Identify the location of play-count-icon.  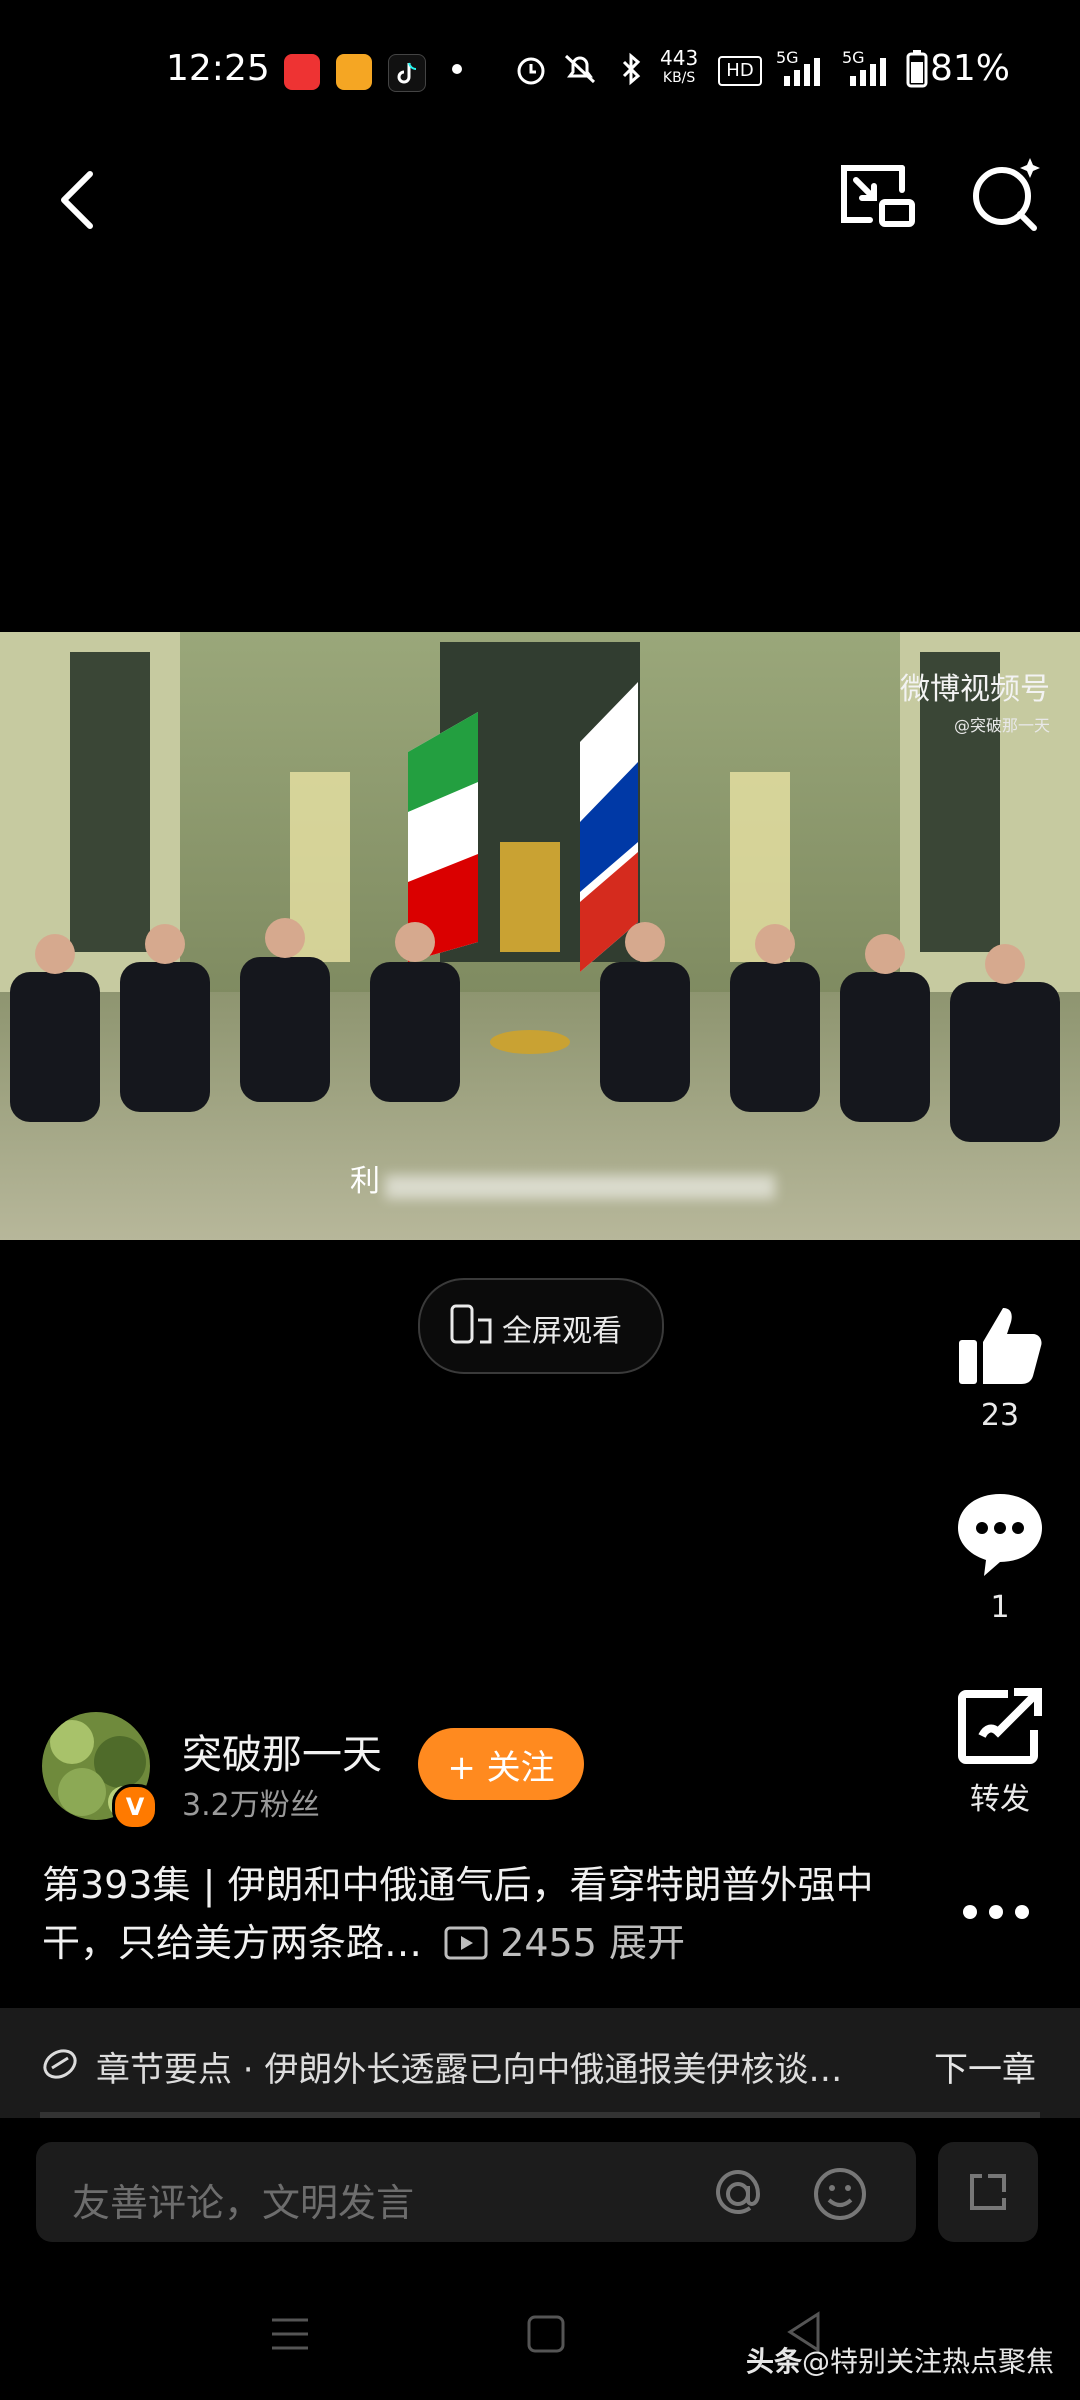
(466, 1943).